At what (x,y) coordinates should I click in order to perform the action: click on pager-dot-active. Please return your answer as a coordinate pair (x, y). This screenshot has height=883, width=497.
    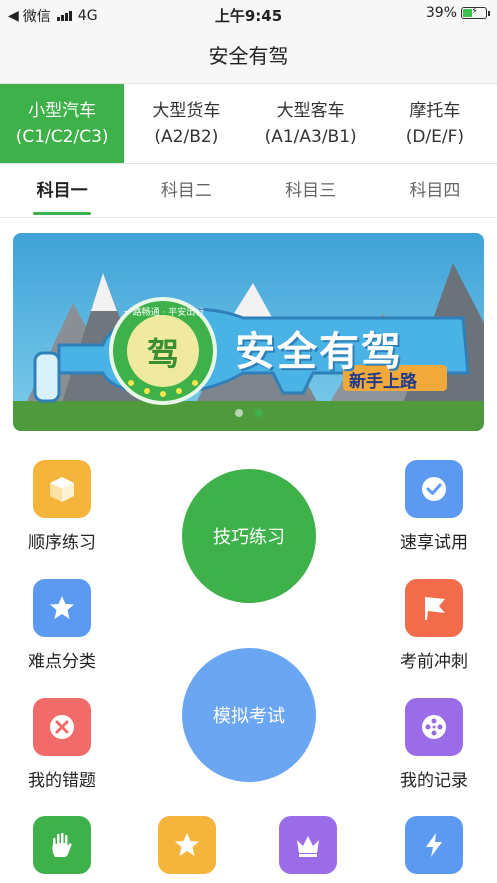
    Looking at the image, I should click on (258, 413).